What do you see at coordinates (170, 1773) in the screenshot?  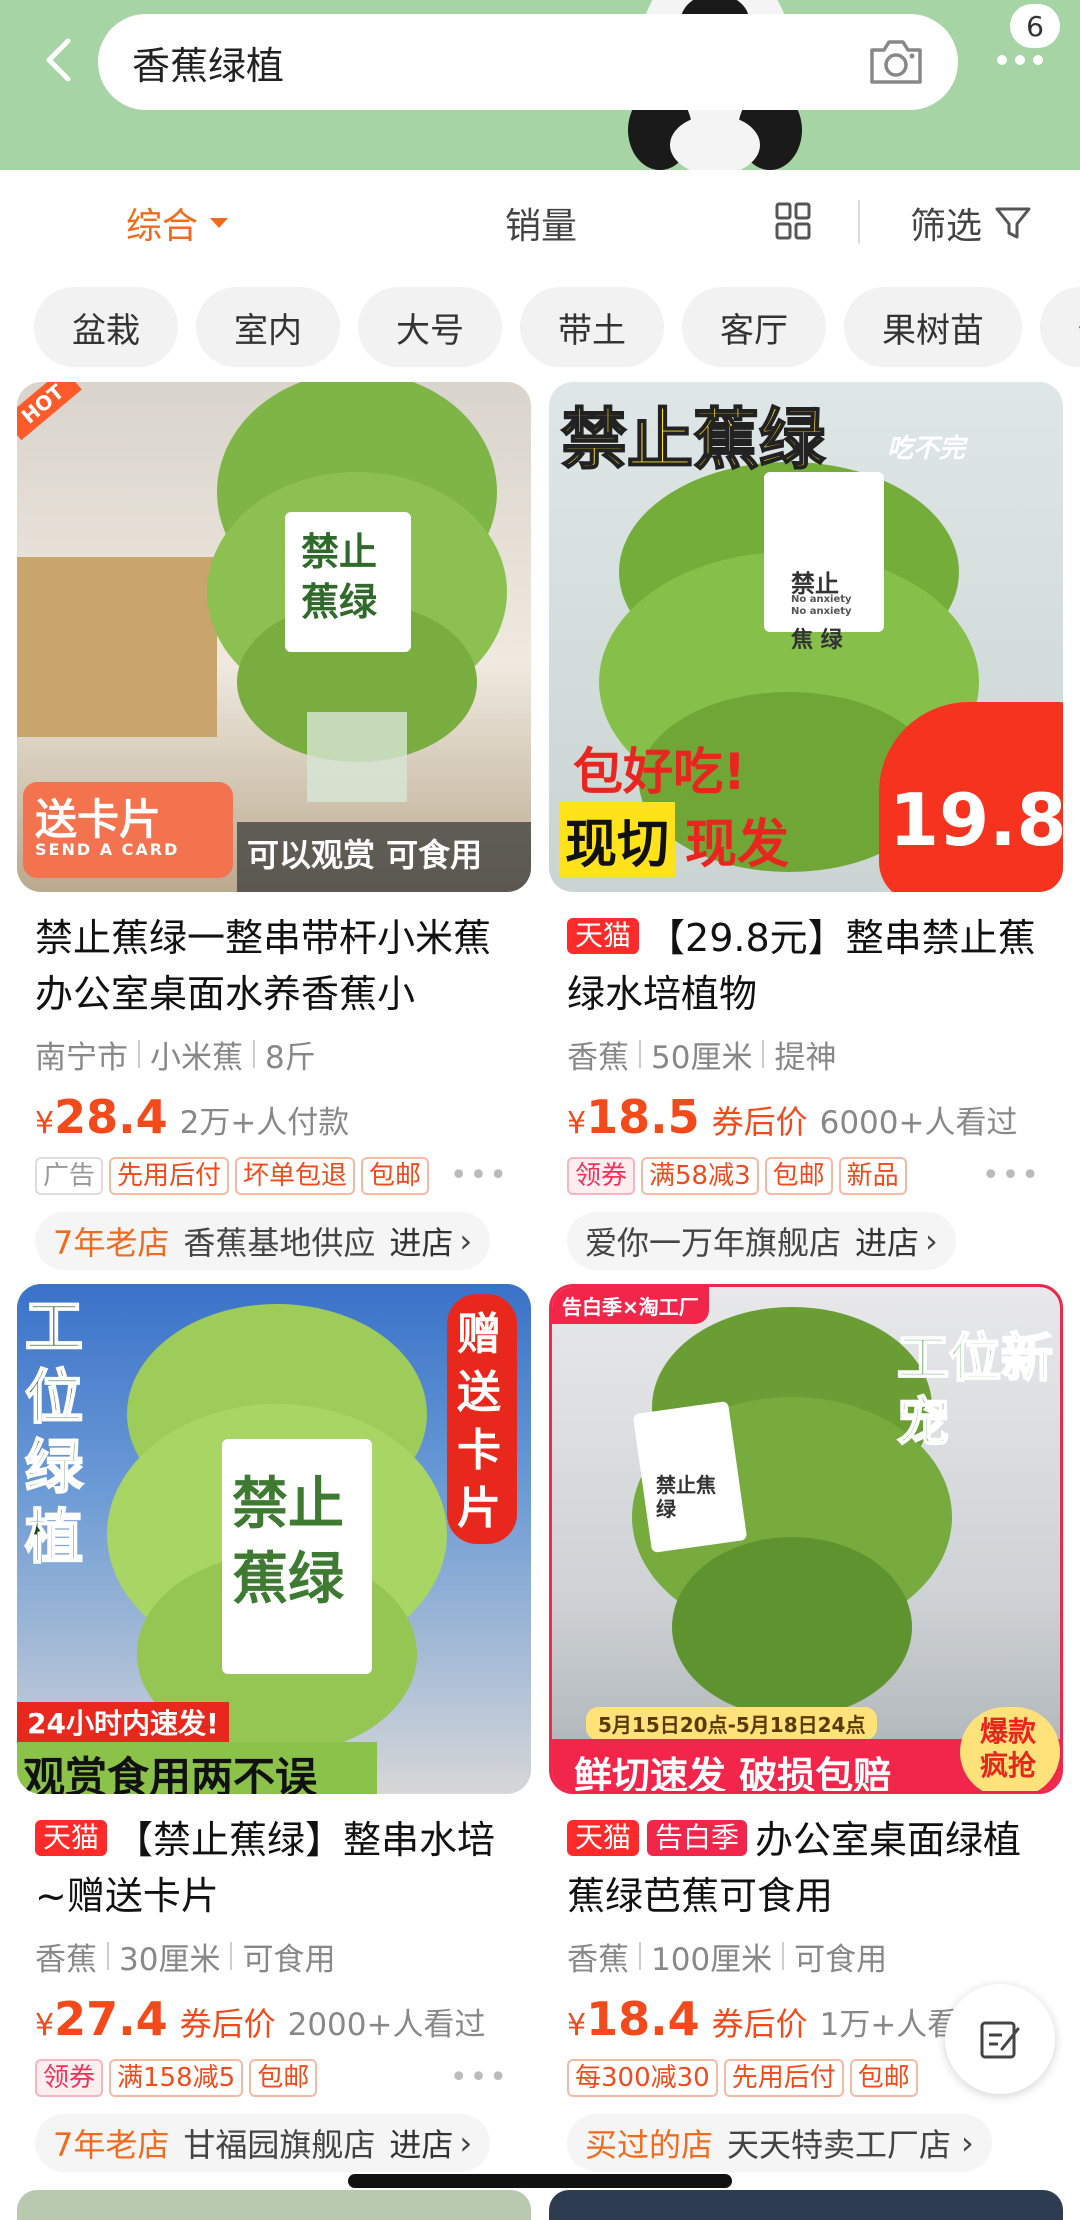 I see `image-caption: 观赏食用两不误` at bounding box center [170, 1773].